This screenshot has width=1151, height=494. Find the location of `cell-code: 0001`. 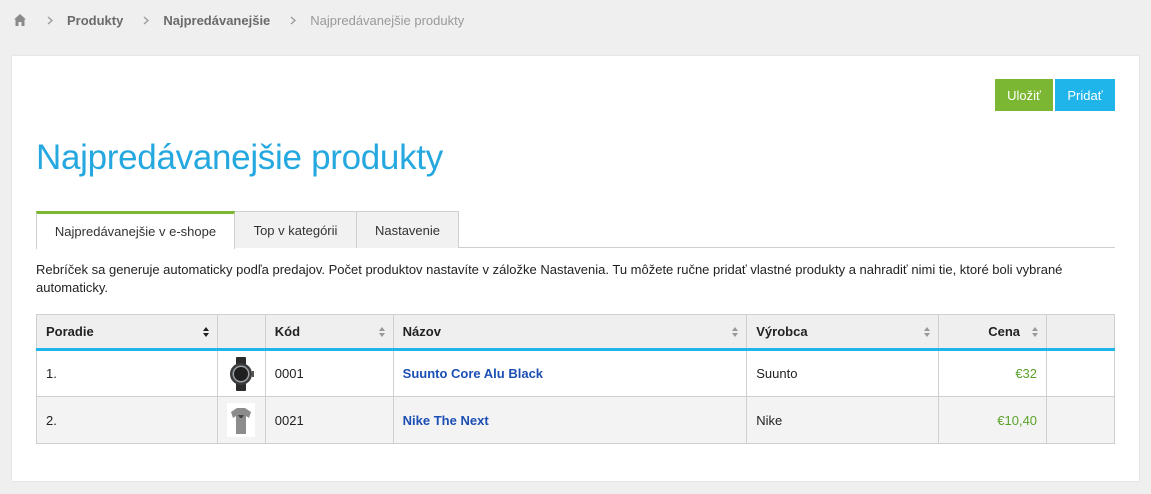

cell-code: 0001 is located at coordinates (329, 373).